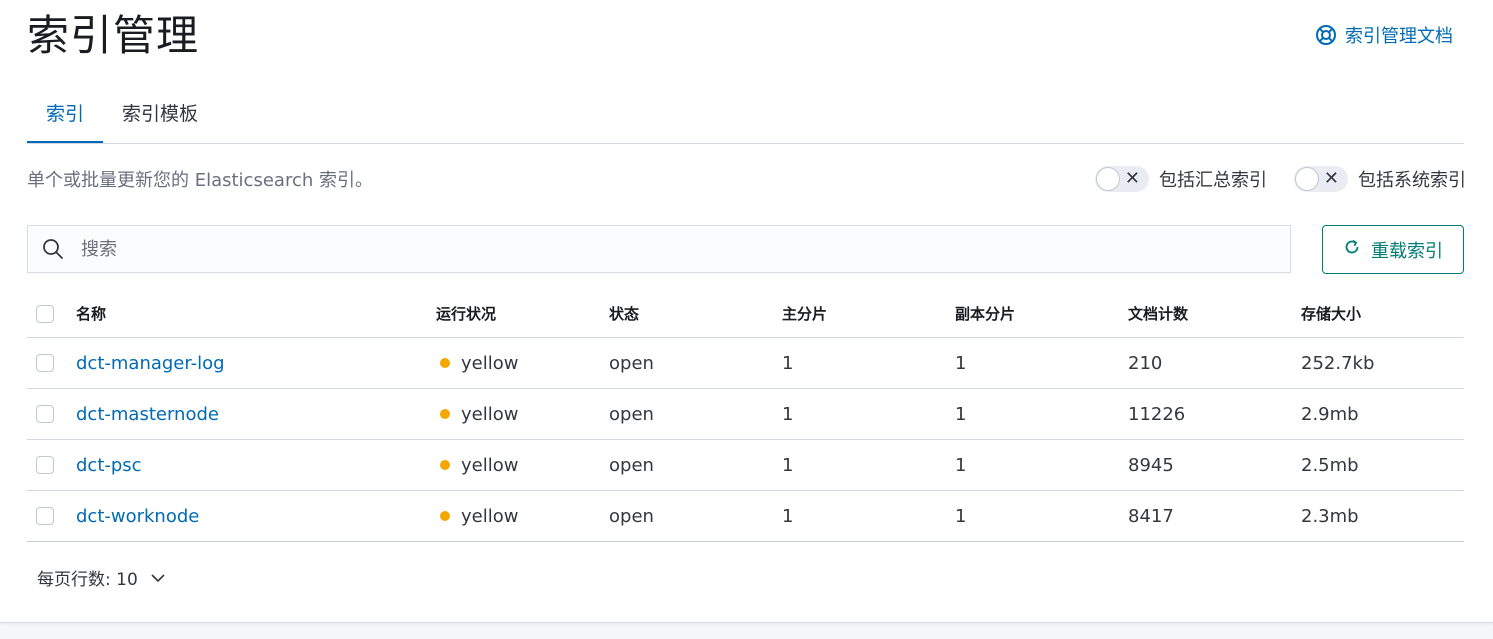 This screenshot has height=639, width=1493. I want to click on search-input, so click(671, 249).